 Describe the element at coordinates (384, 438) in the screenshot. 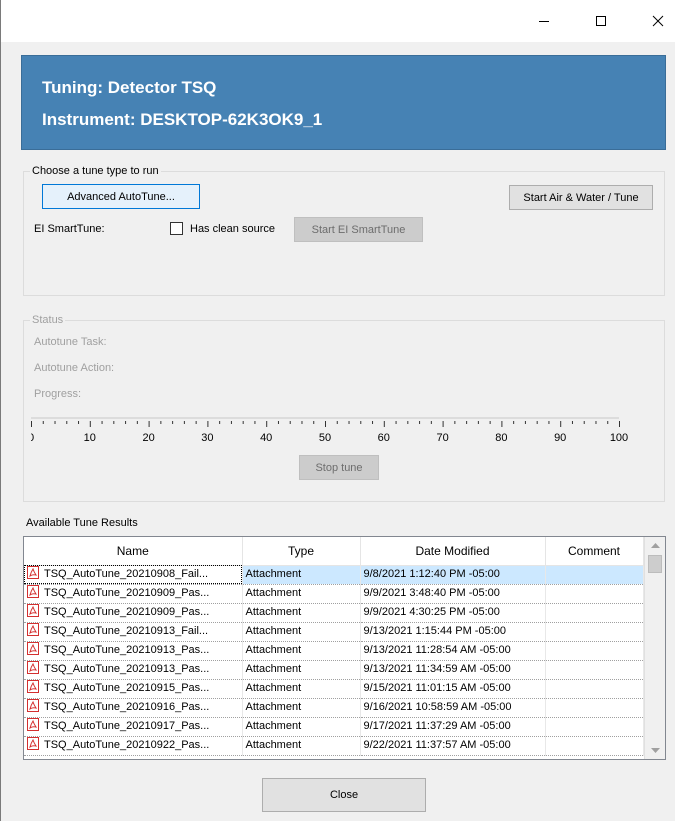

I see `progress-tick-label: 60` at that location.